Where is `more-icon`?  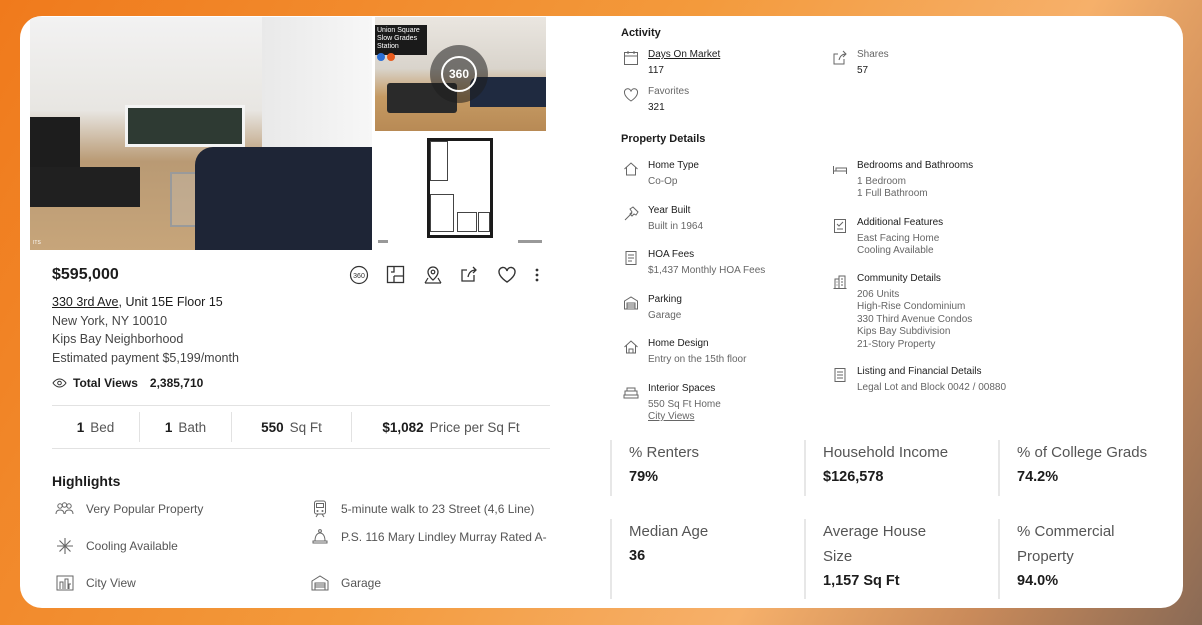 more-icon is located at coordinates (537, 274).